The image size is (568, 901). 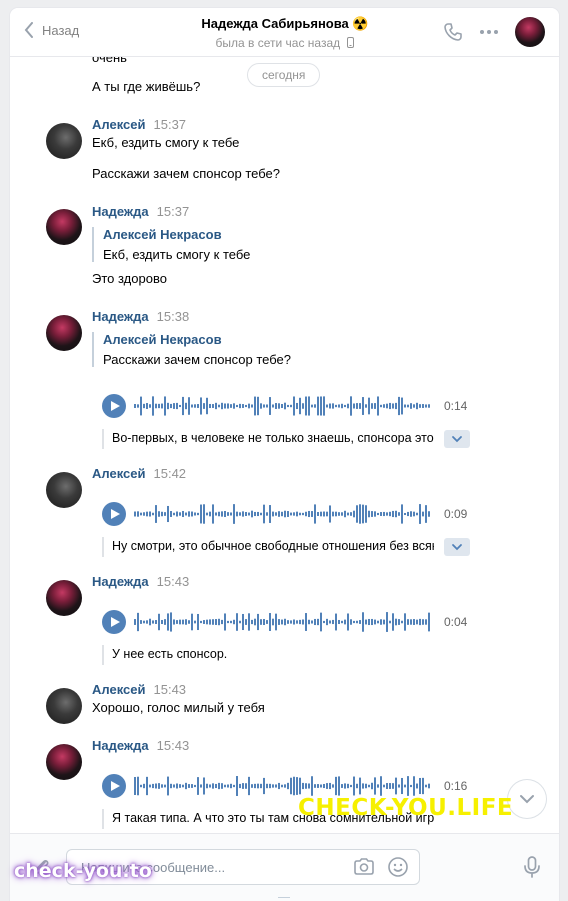 I want to click on reply-author: Алексей Некрасов, so click(x=162, y=234).